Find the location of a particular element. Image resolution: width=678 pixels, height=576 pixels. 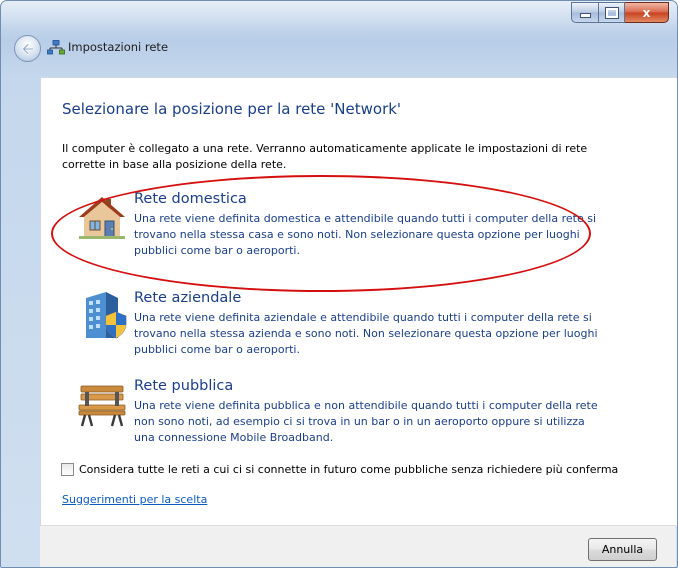

button-bar: Annulla is located at coordinates (358, 546).